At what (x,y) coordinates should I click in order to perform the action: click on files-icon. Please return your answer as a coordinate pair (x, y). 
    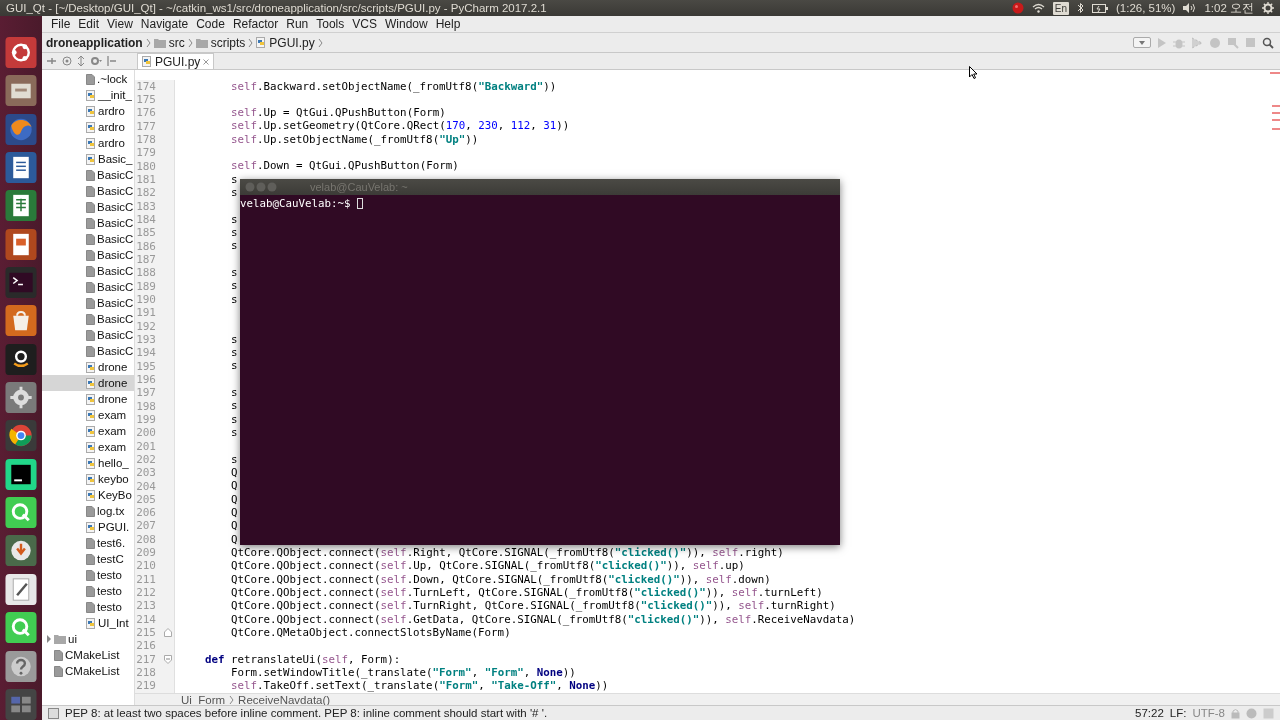
    Looking at the image, I should click on (21, 91).